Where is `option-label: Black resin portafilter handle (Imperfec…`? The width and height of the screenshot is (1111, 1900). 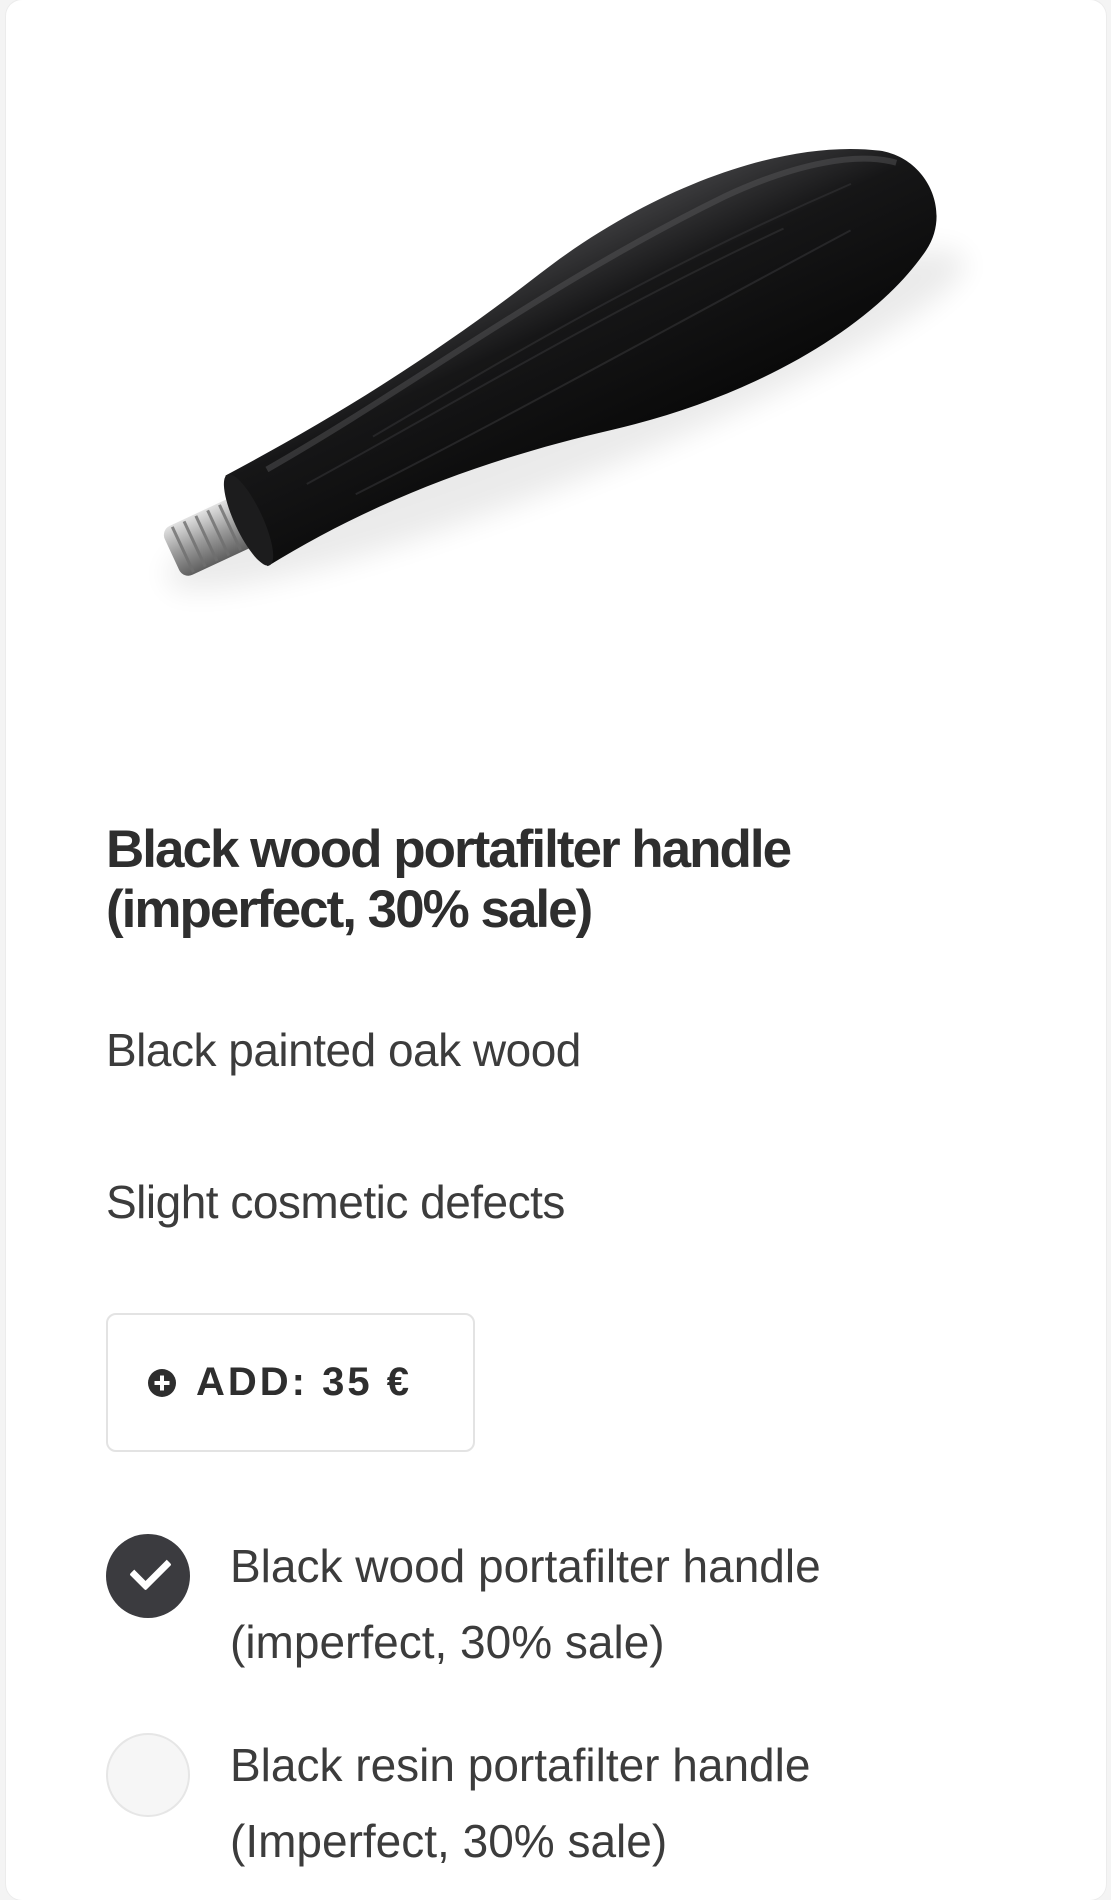
option-label: Black resin portafilter handle (Imperfec… is located at coordinates (520, 1803).